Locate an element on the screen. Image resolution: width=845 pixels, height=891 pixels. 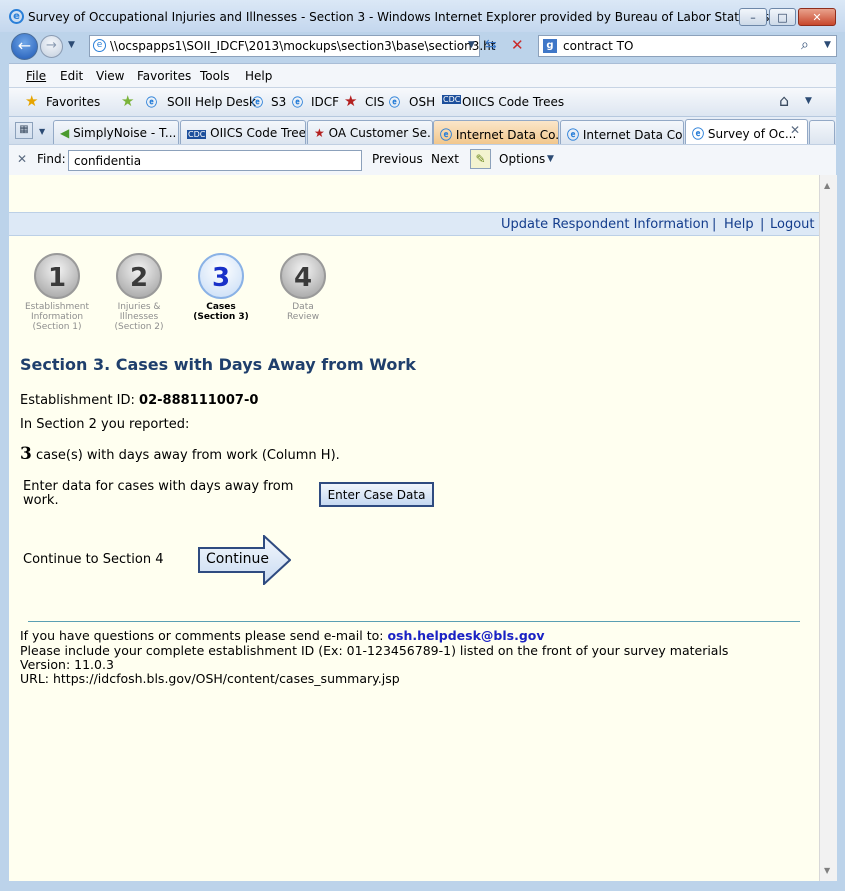
refresh-icon: ⇆ is located at coordinates (491, 45).